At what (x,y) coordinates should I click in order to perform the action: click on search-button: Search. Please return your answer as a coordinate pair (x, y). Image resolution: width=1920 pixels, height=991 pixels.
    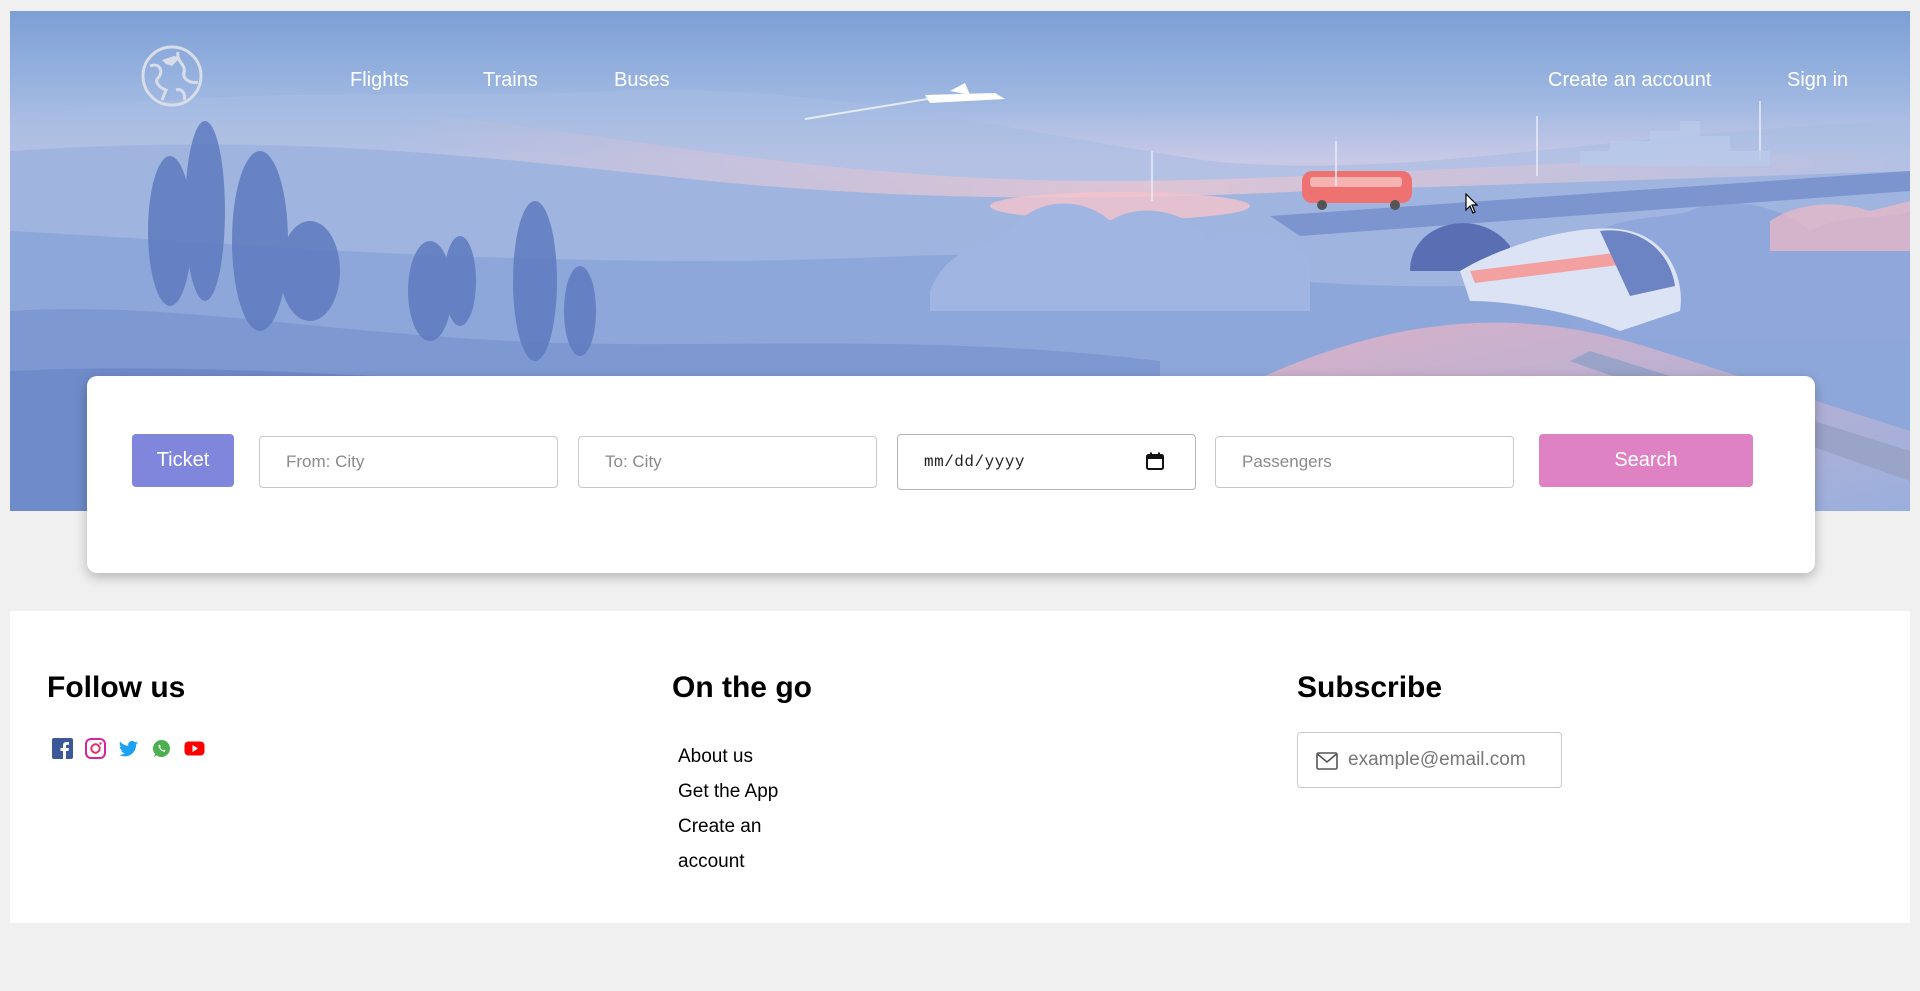
    Looking at the image, I should click on (1646, 460).